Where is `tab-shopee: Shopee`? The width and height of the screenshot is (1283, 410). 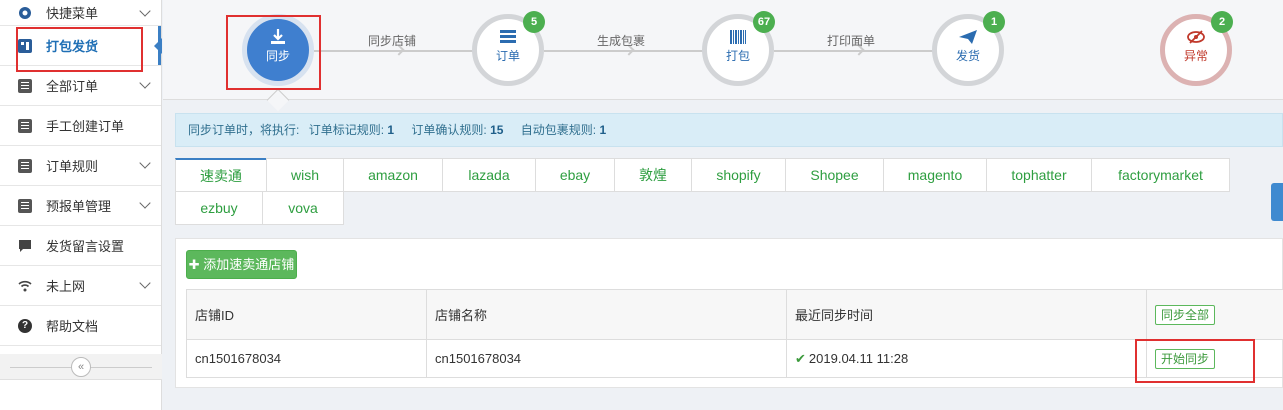
tab-shopee: Shopee is located at coordinates (834, 175).